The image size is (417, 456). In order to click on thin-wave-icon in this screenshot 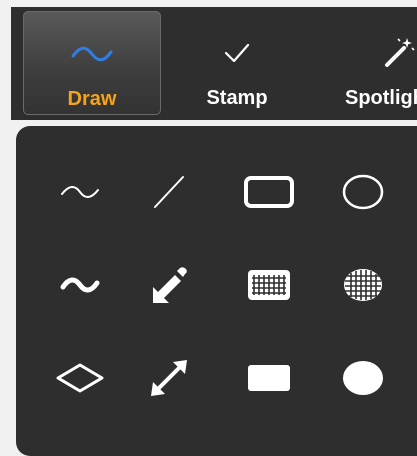, I will do `click(80, 192)`.